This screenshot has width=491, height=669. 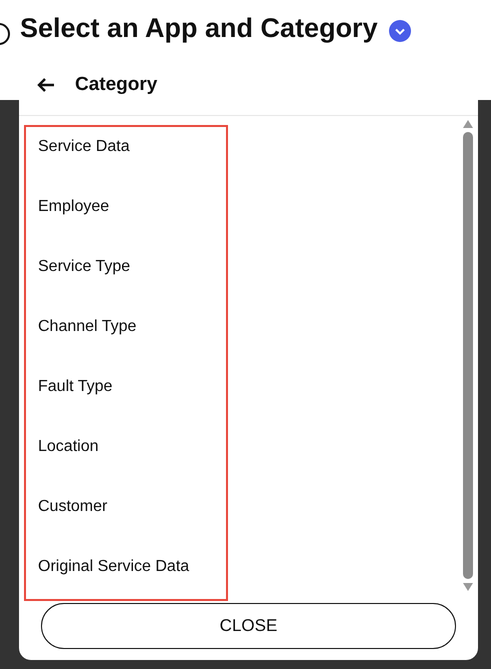 I want to click on scrollbar-thumb, so click(x=468, y=355).